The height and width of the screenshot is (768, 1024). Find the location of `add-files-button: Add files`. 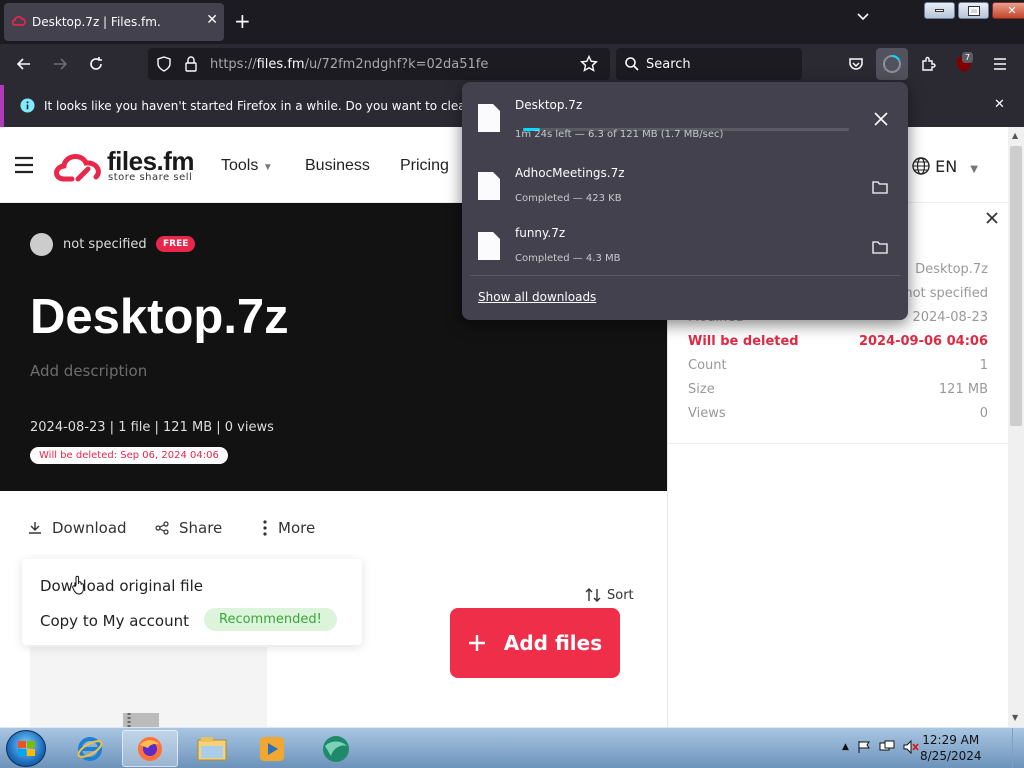

add-files-button: Add files is located at coordinates (535, 643).